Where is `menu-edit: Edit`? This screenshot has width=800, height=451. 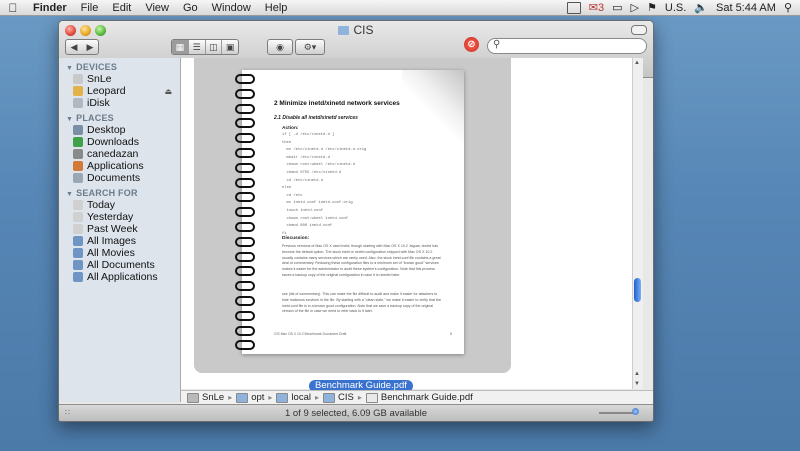 menu-edit: Edit is located at coordinates (121, 8).